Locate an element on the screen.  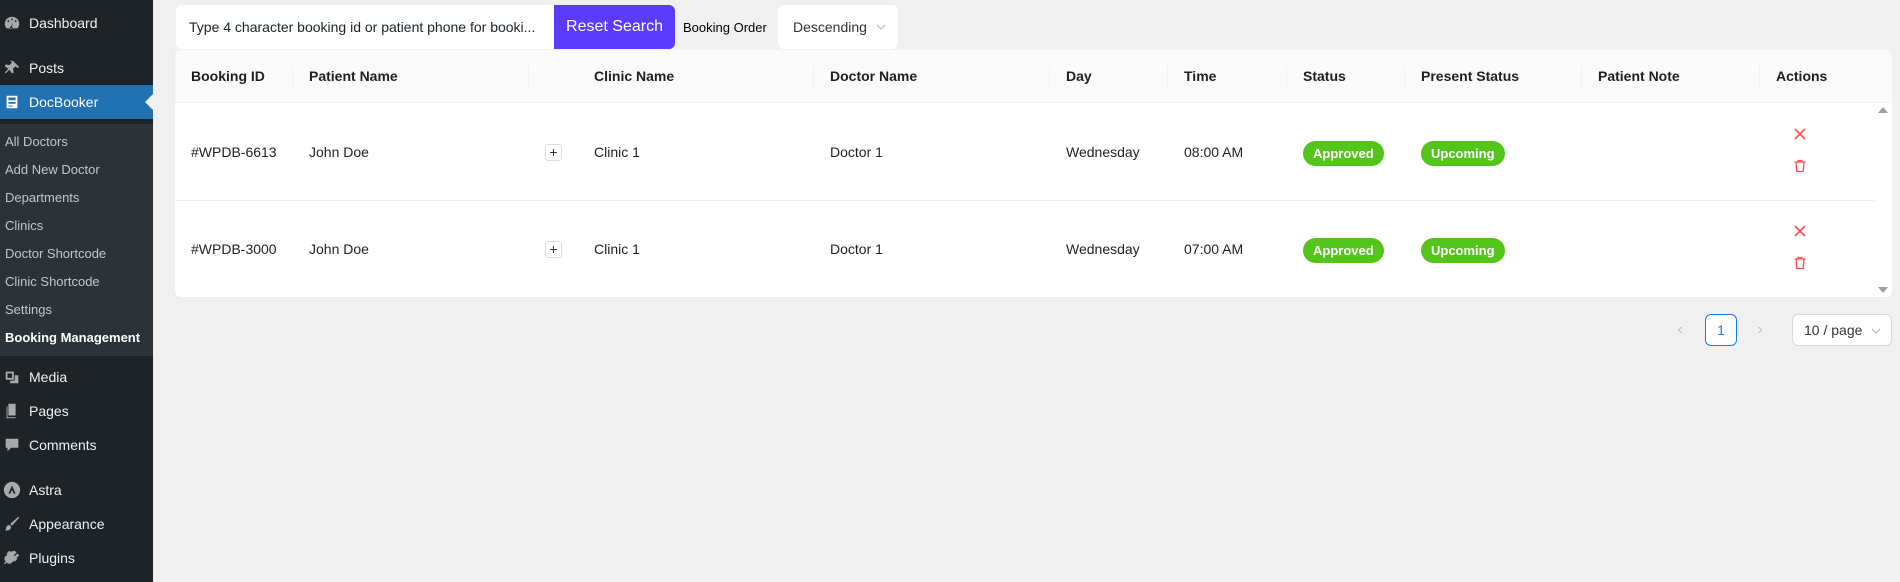
pages-icon is located at coordinates (12, 411).